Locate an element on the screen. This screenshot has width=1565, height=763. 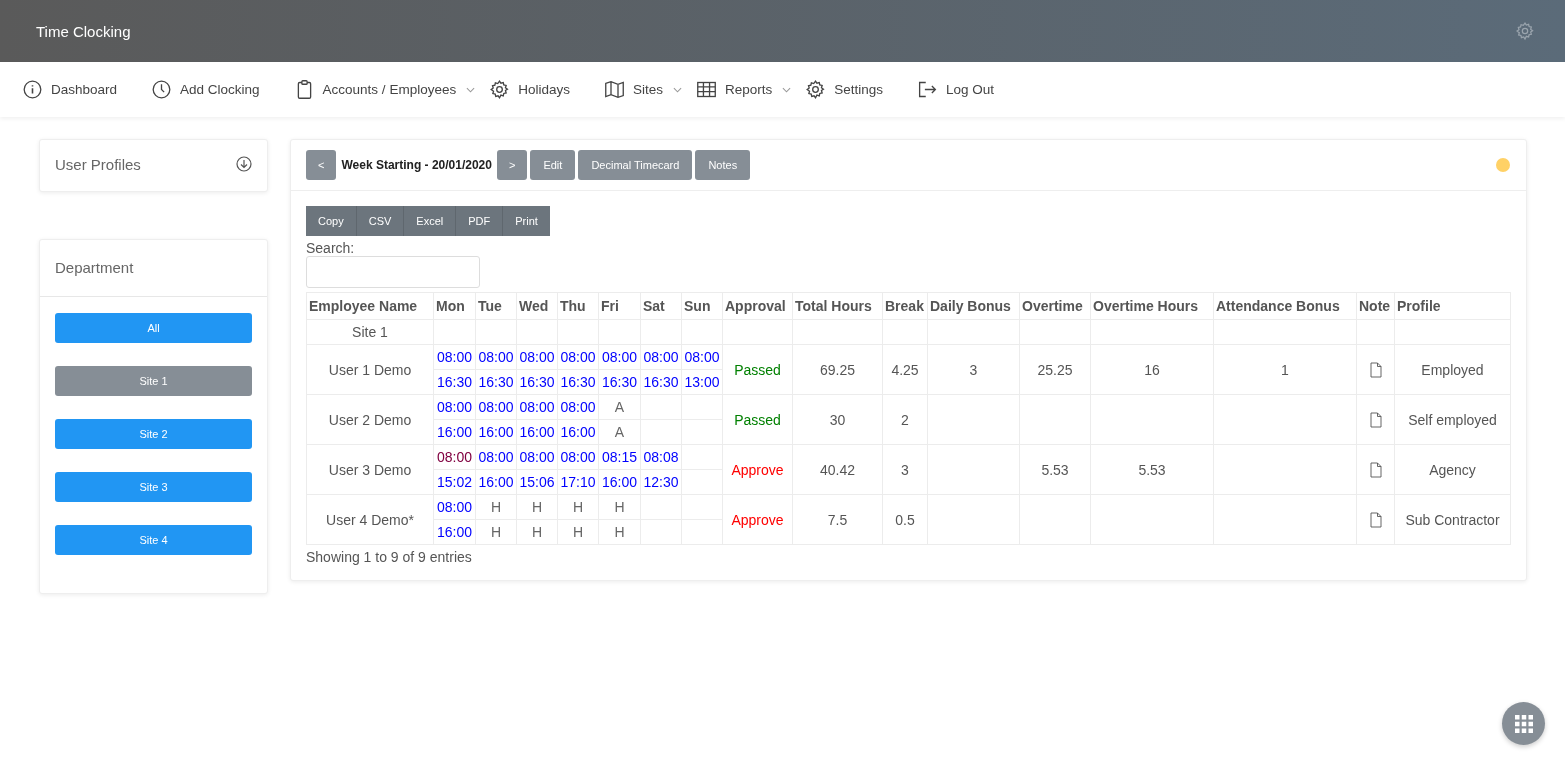
table-cell: 3 is located at coordinates (905, 469).